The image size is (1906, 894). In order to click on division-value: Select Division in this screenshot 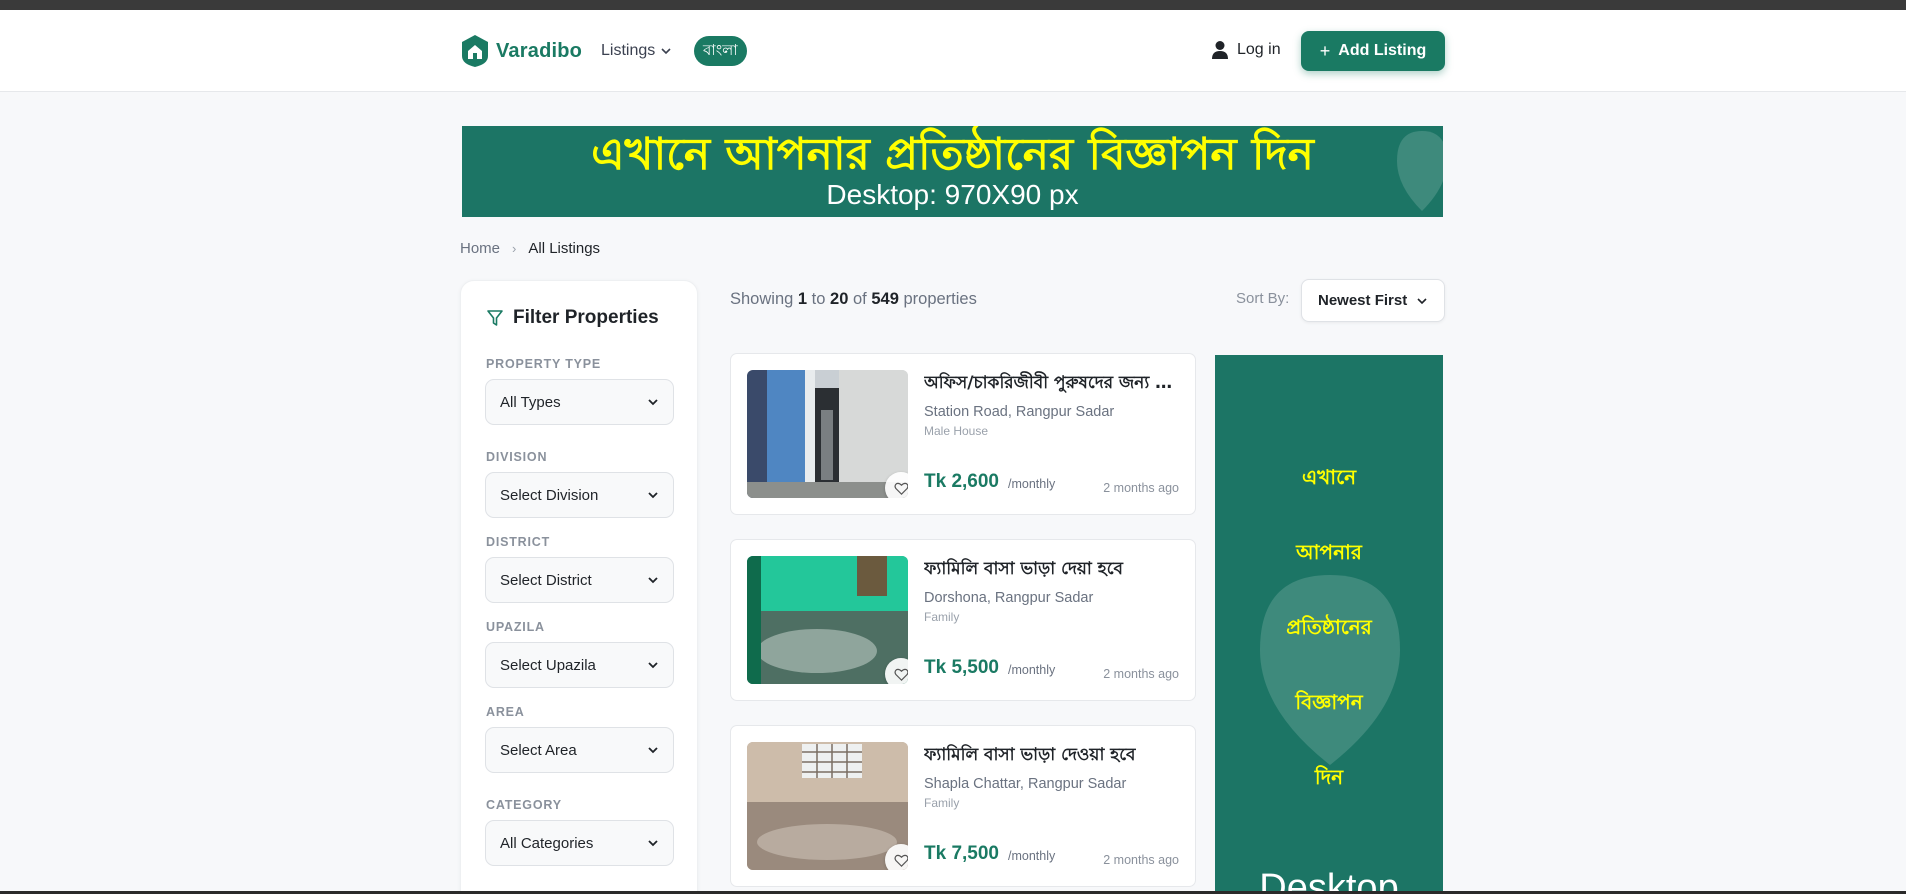, I will do `click(549, 495)`.